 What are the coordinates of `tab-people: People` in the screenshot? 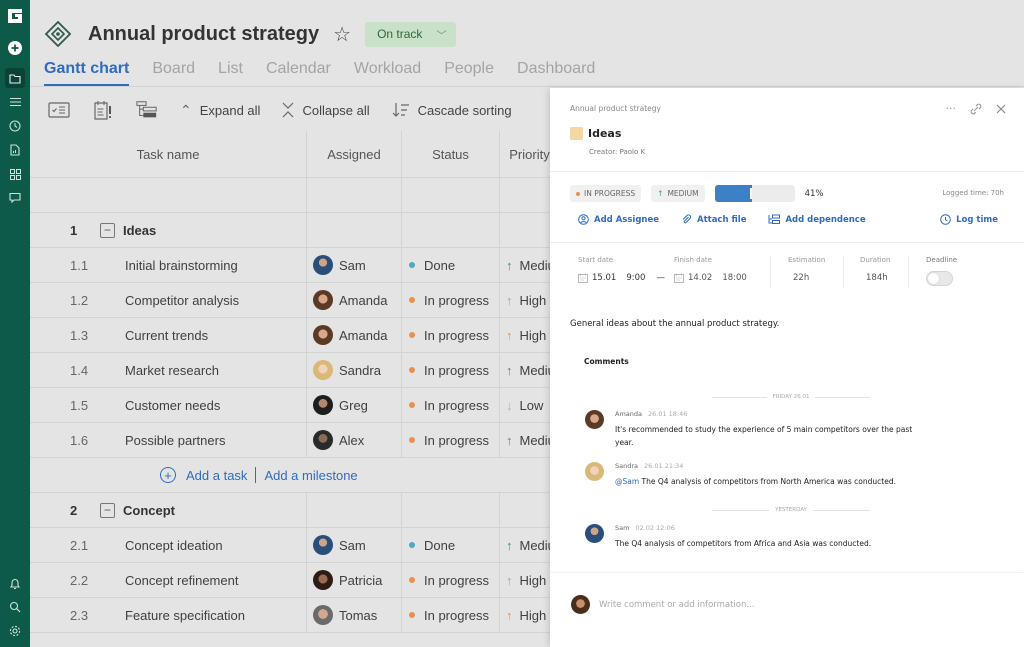 It's located at (469, 72).